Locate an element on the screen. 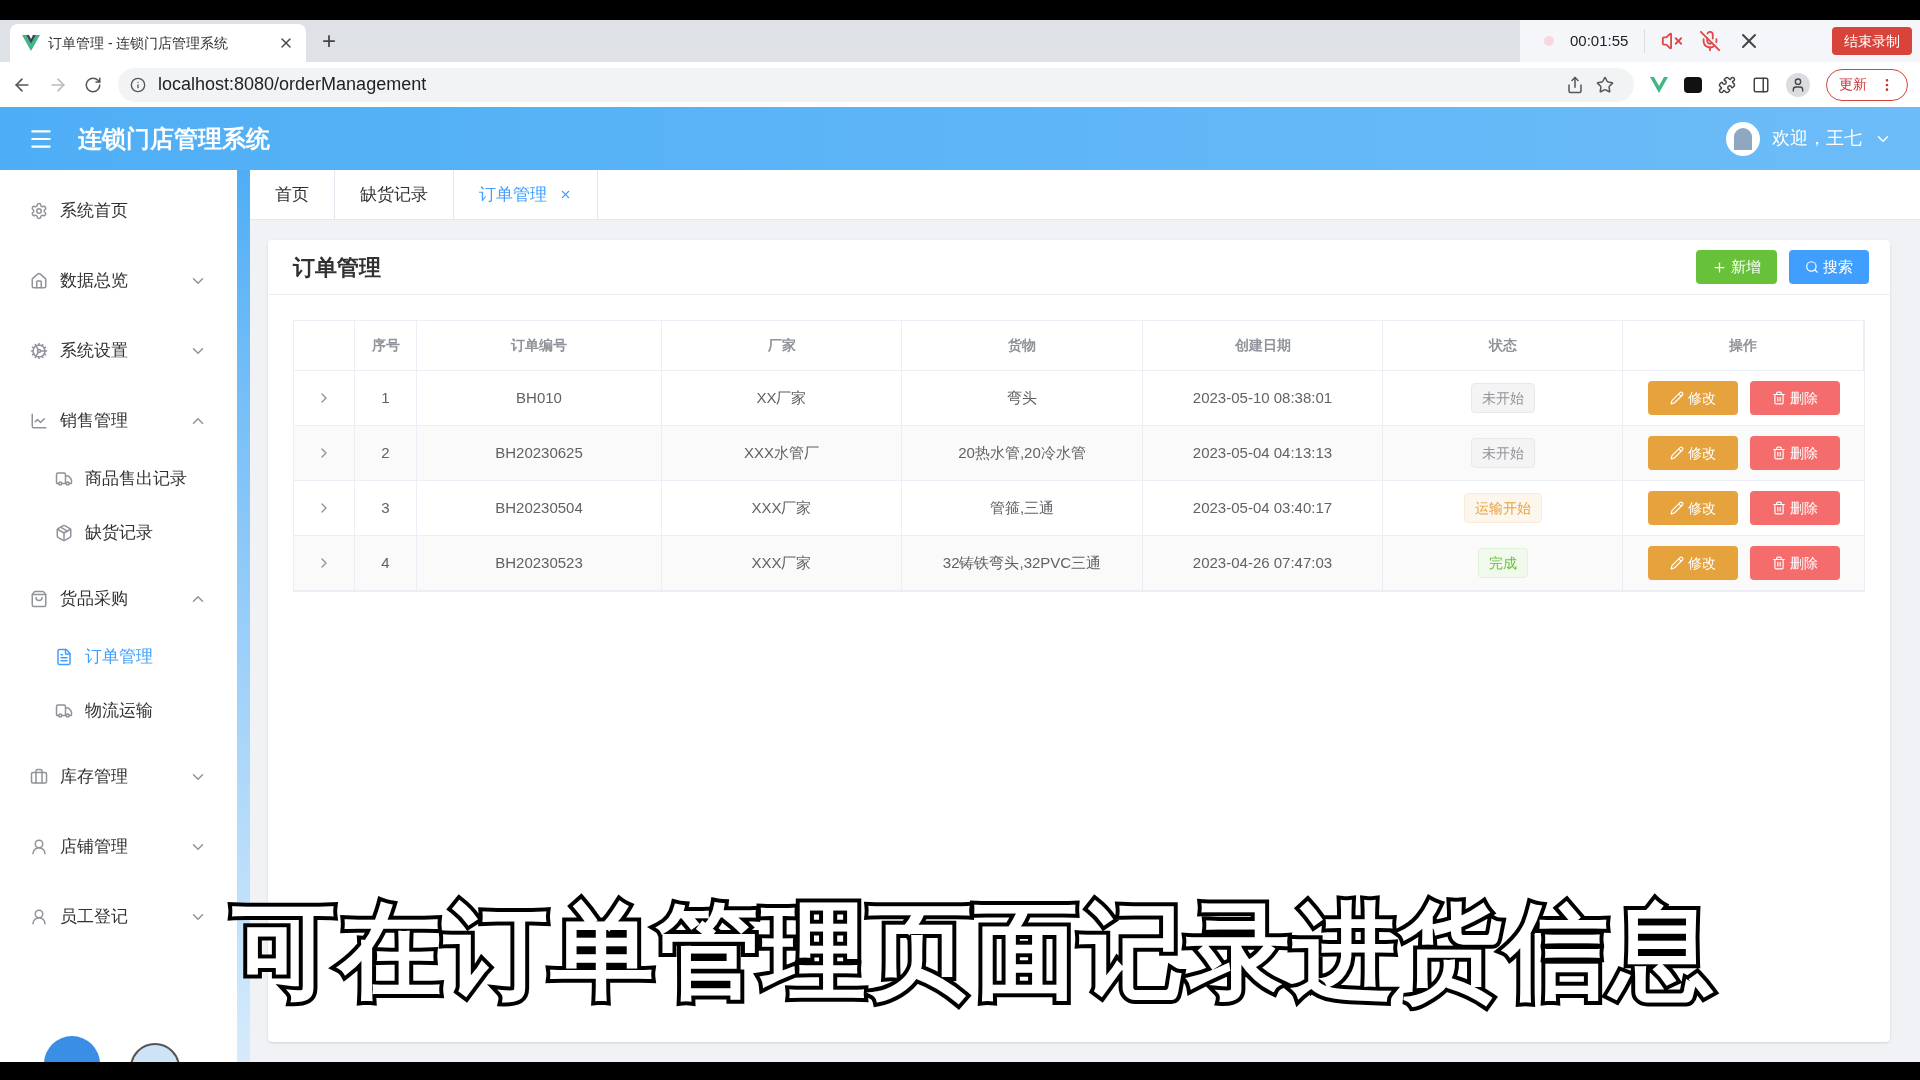 This screenshot has width=1920, height=1080. table-cell-text: XXX水管厂 is located at coordinates (781, 452).